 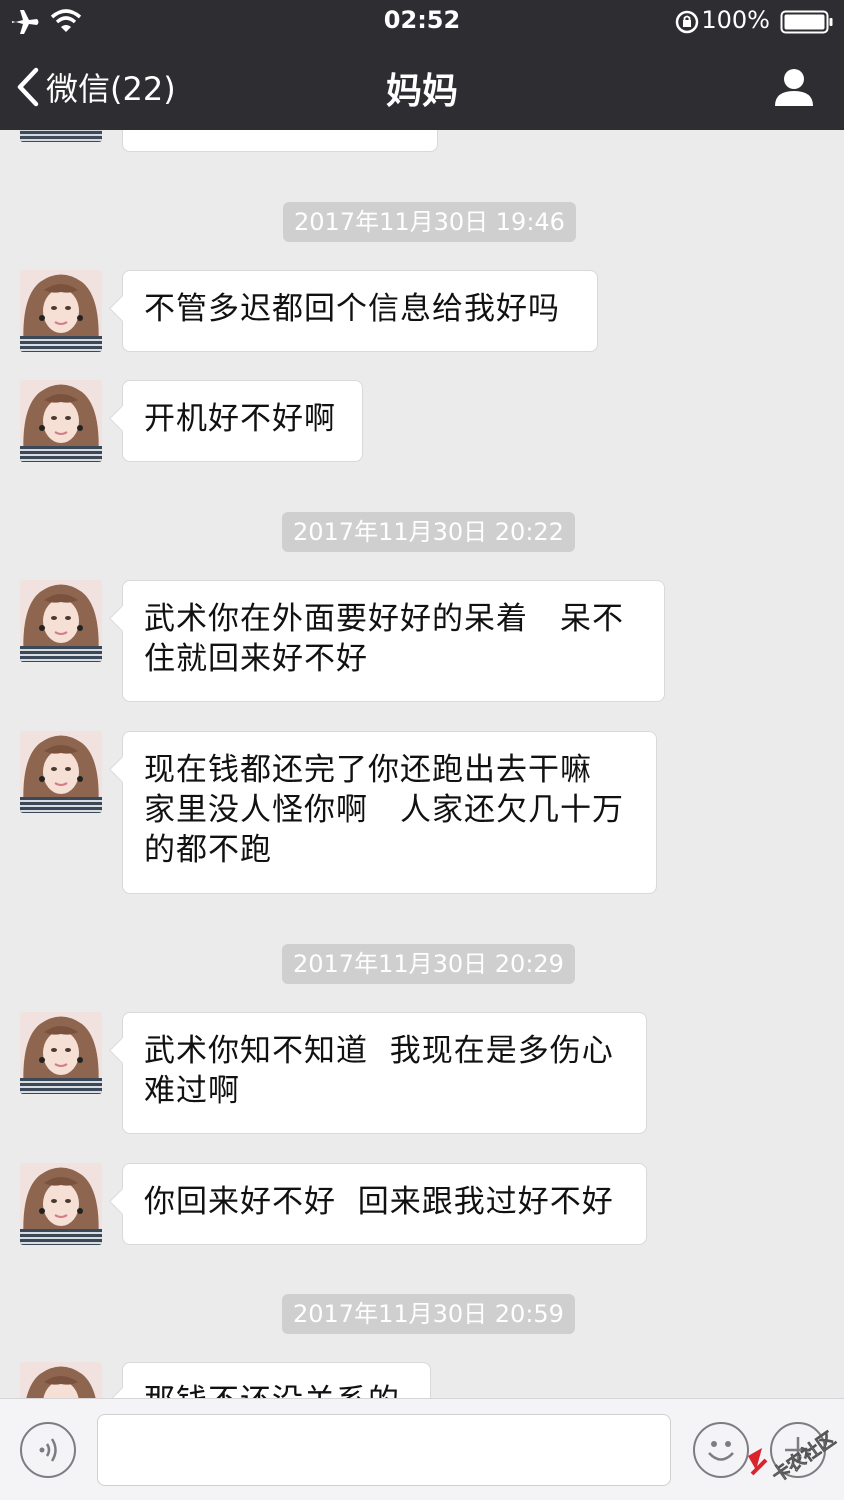 I want to click on message-bubble: 武术你知不知道 我现在是多伤心 难过啊, so click(x=384, y=1073).